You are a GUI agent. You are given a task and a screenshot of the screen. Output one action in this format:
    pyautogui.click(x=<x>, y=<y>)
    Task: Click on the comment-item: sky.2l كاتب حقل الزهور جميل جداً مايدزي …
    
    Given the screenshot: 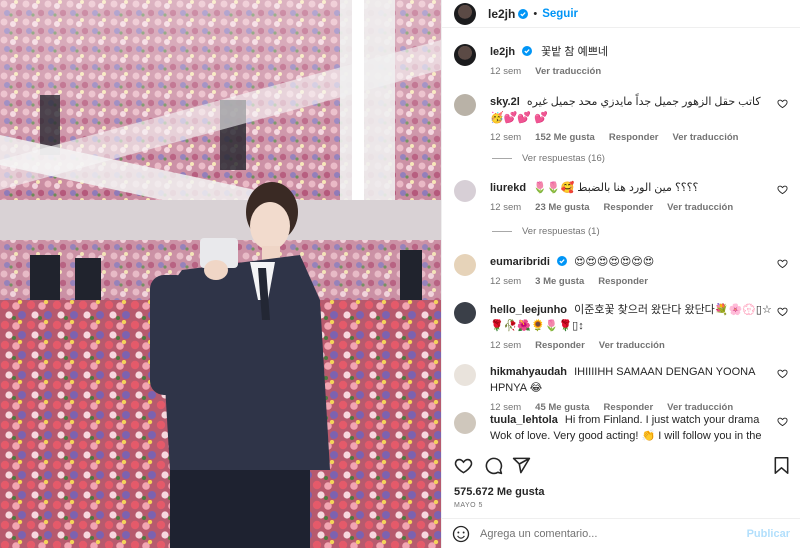 What is the action you would take?
    pyautogui.click(x=623, y=120)
    